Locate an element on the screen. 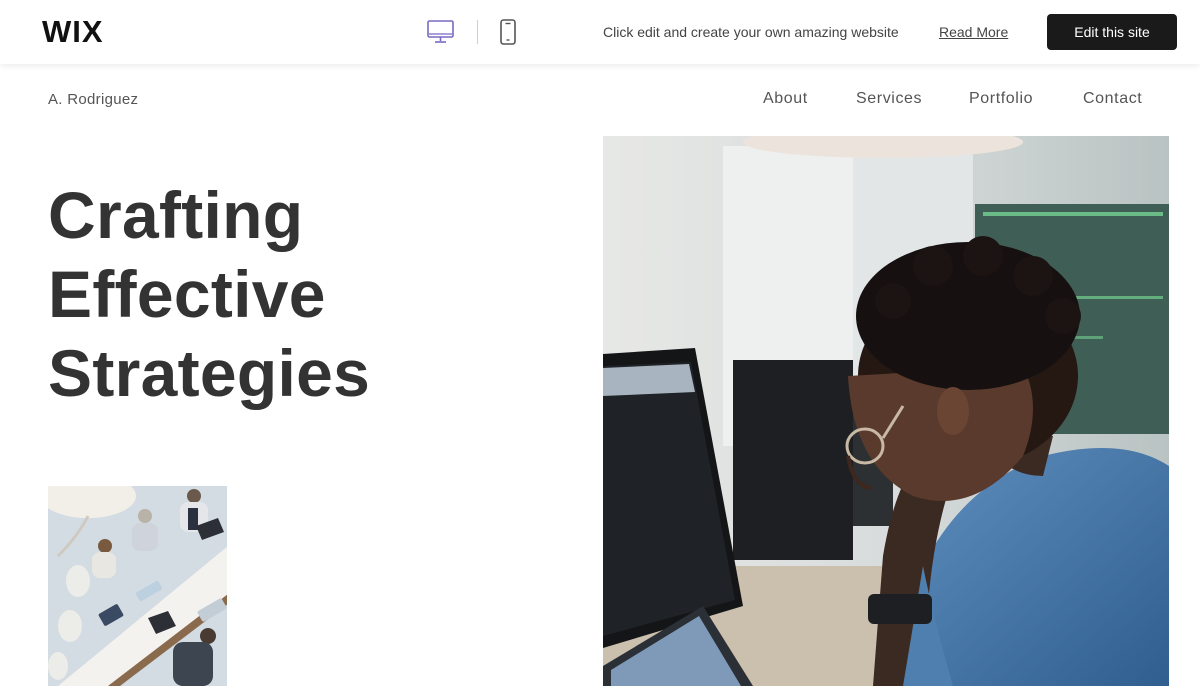  hero-title-line: Effective is located at coordinates (187, 294).